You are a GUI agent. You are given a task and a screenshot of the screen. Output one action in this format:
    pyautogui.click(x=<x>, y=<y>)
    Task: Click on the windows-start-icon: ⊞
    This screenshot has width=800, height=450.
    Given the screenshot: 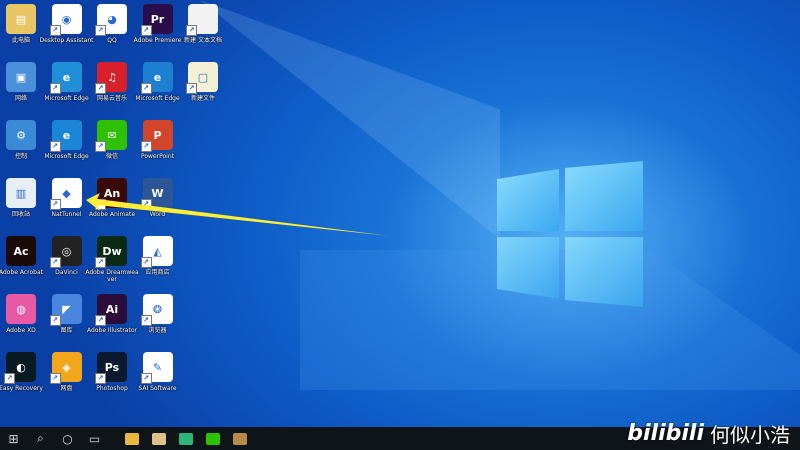 What is the action you would take?
    pyautogui.click(x=13, y=438)
    